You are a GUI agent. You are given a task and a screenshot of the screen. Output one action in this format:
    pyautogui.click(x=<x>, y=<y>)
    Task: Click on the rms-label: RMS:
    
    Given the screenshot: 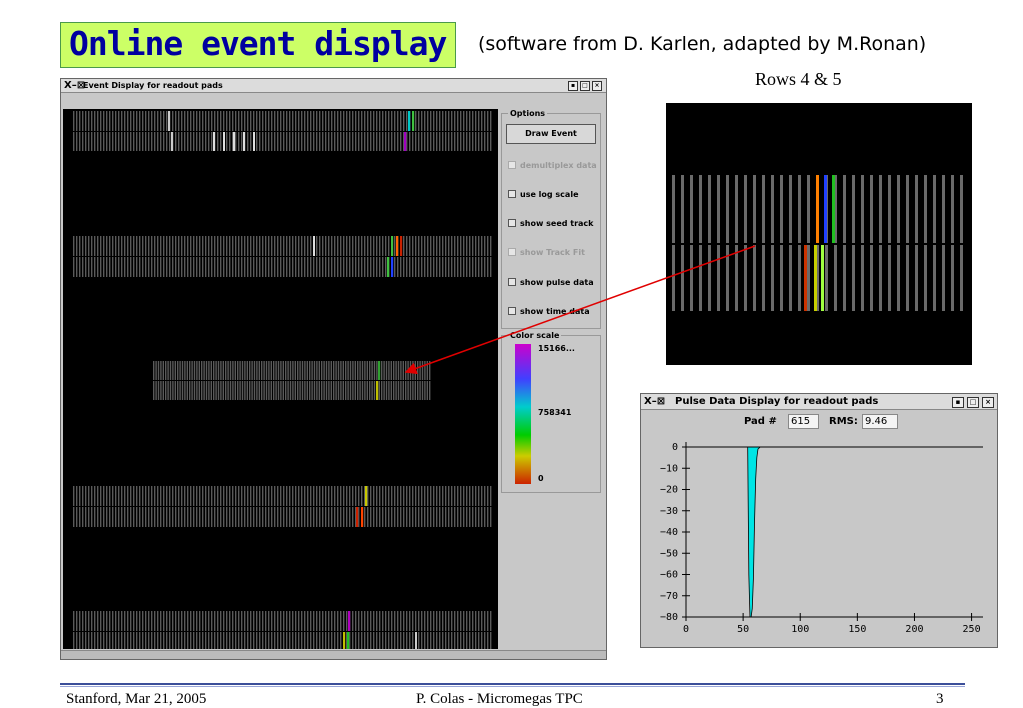 What is the action you would take?
    pyautogui.click(x=843, y=421)
    